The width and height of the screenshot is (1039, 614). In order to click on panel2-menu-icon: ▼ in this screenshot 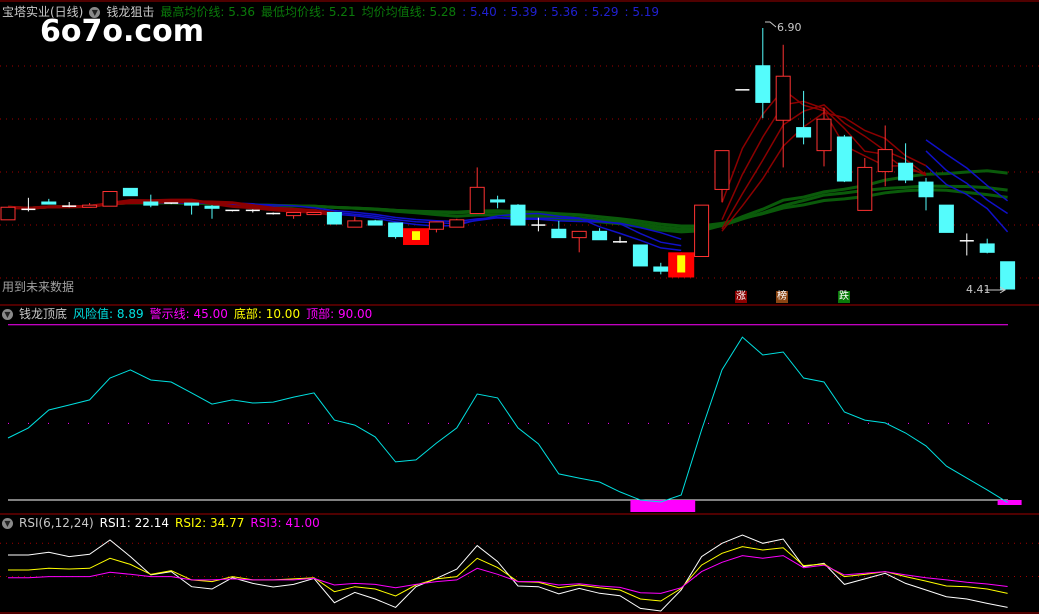, I will do `click(7, 314)`.